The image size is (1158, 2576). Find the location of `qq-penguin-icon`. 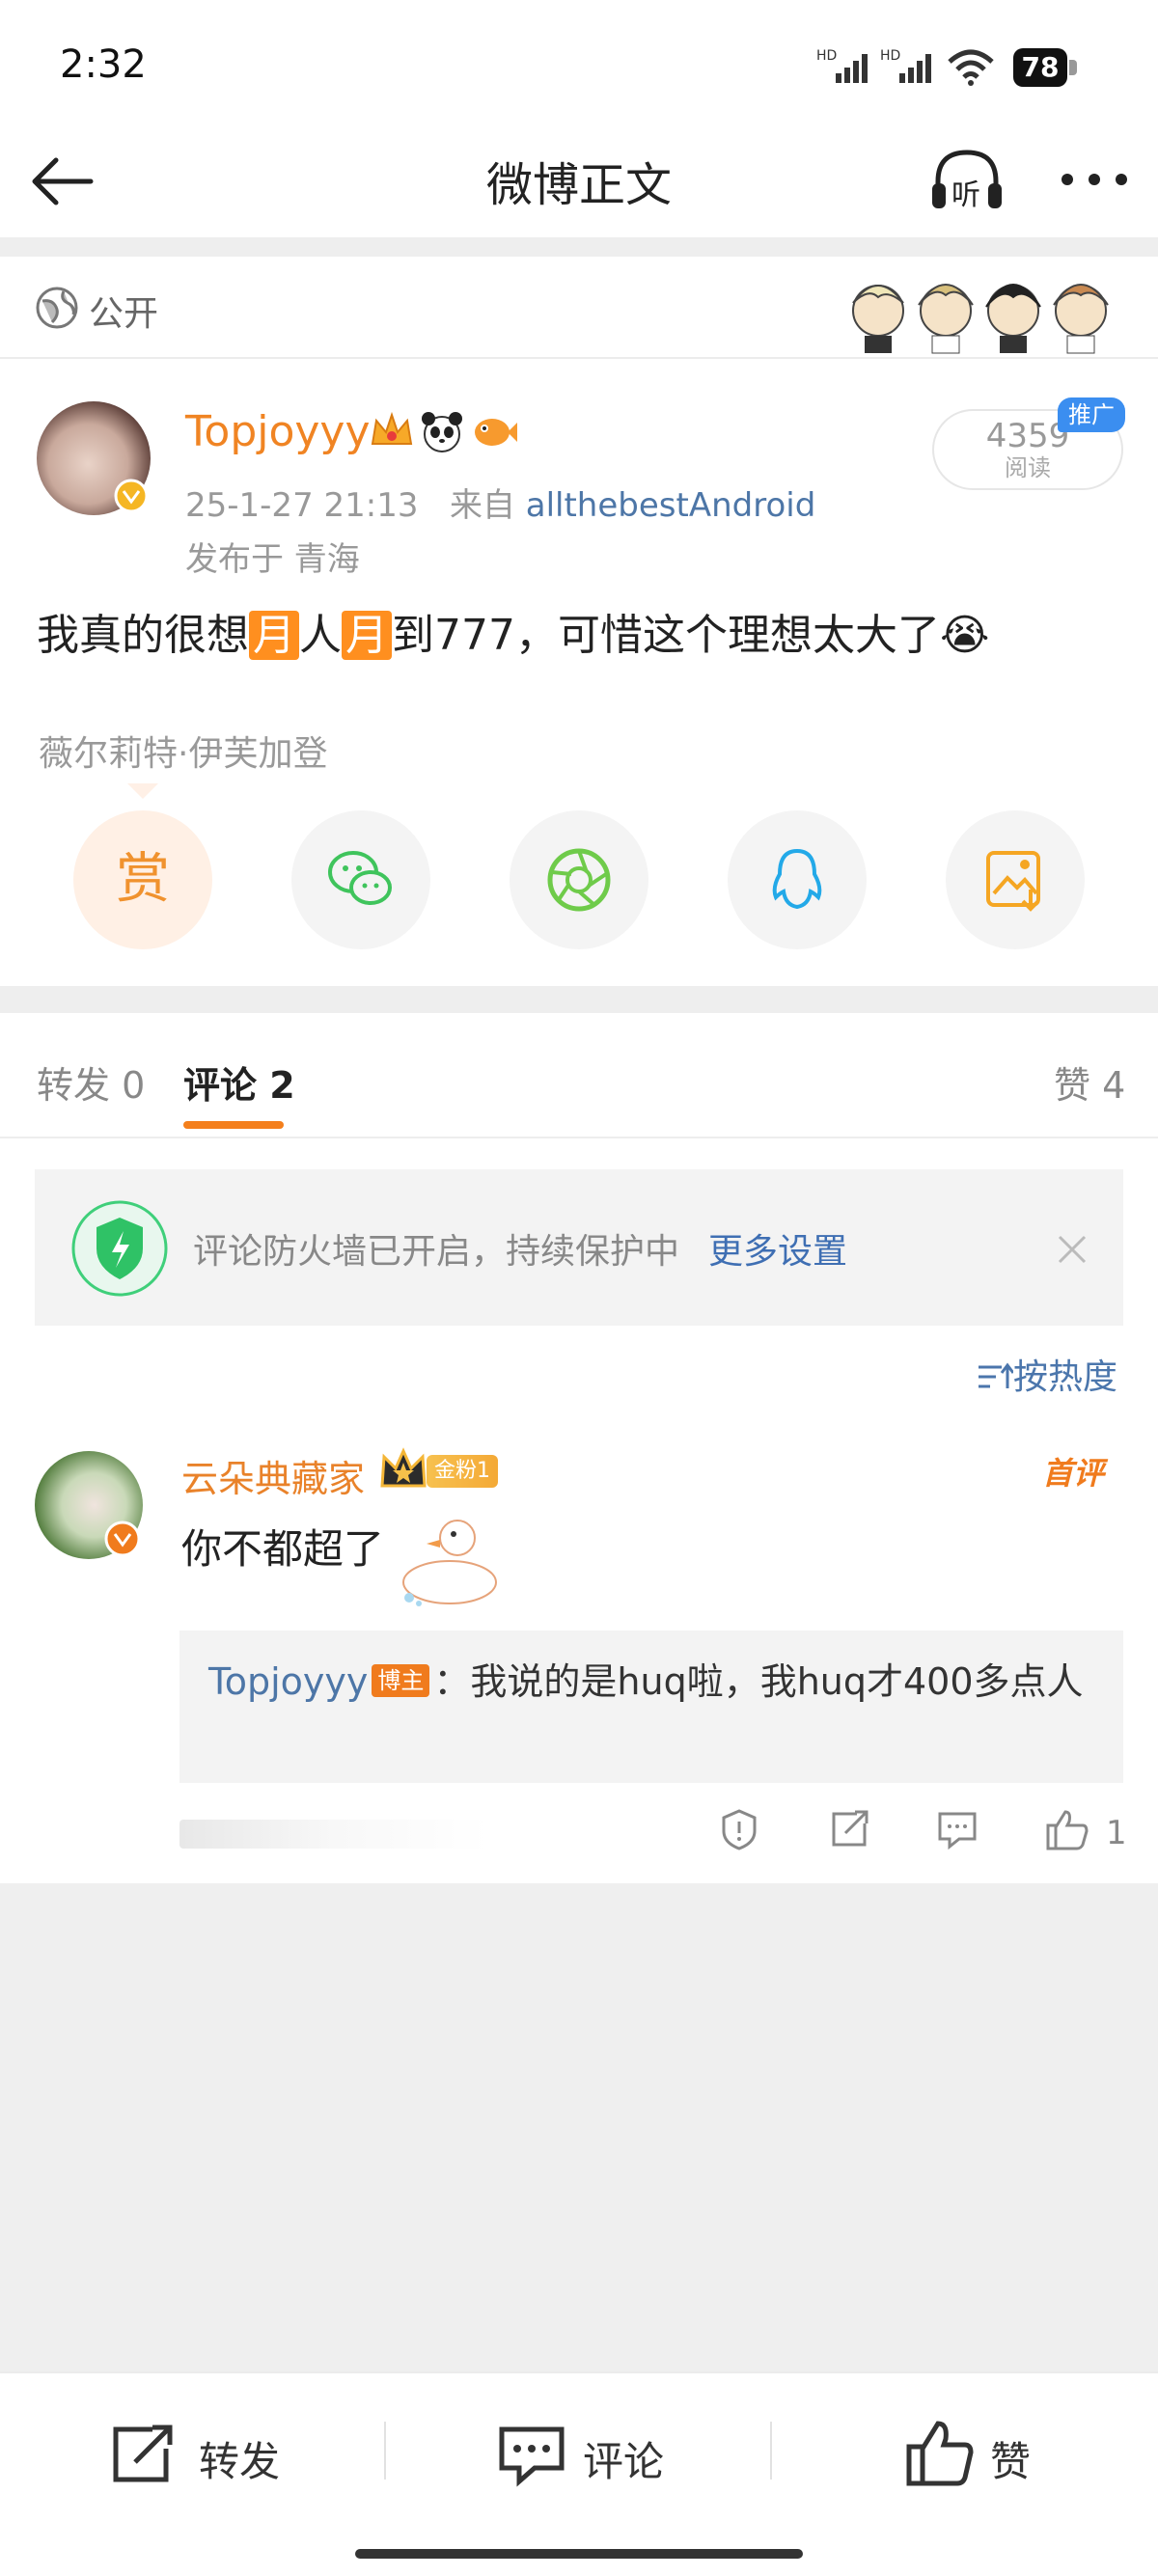

qq-penguin-icon is located at coordinates (797, 879).